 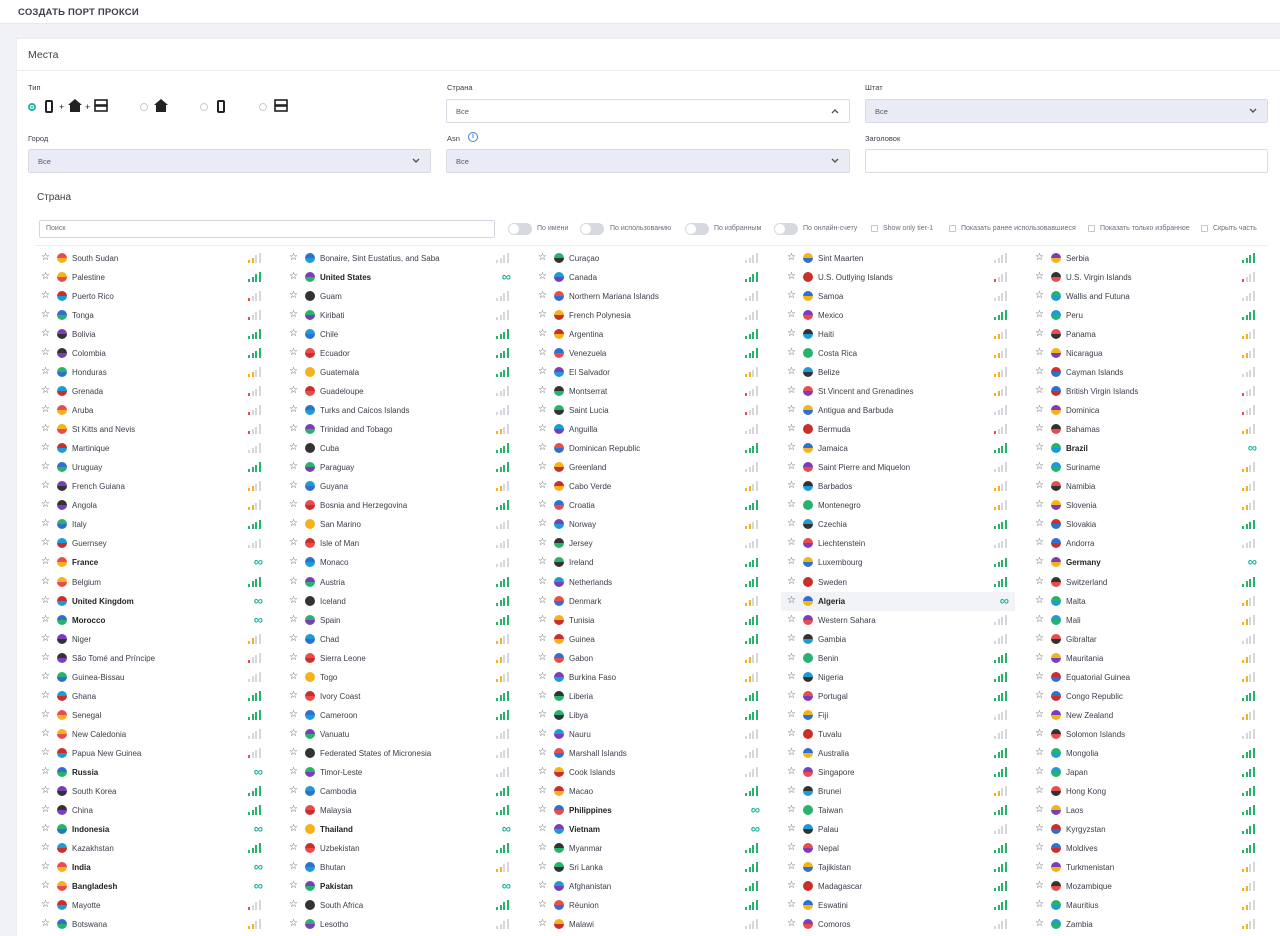 What do you see at coordinates (649, 410) in the screenshot?
I see `country-row: ☆ Saint Lucia` at bounding box center [649, 410].